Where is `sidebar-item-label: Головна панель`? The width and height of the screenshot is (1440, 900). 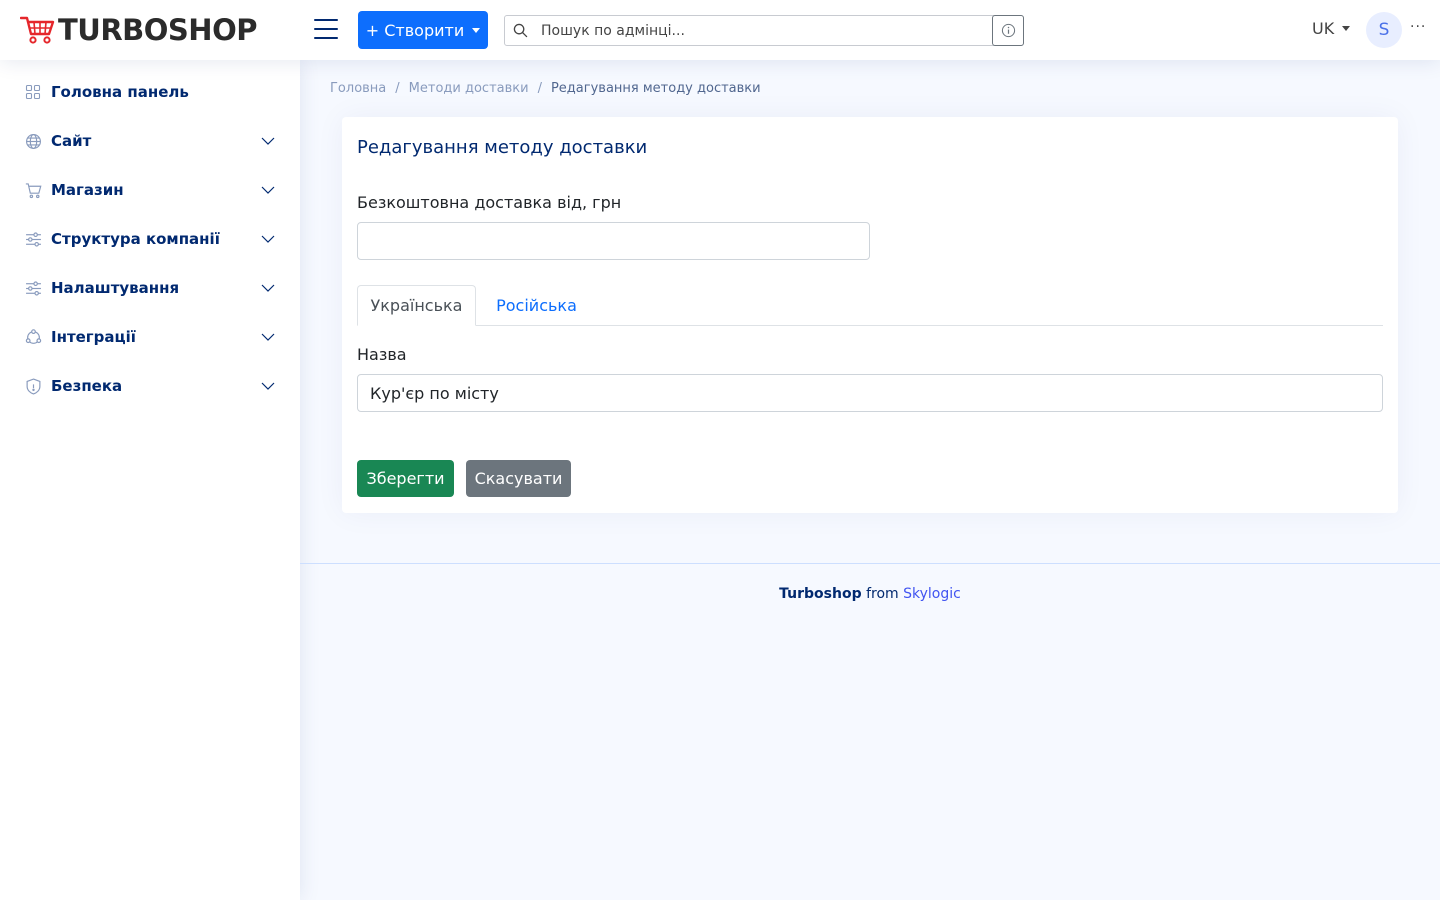 sidebar-item-label: Головна панель is located at coordinates (120, 92).